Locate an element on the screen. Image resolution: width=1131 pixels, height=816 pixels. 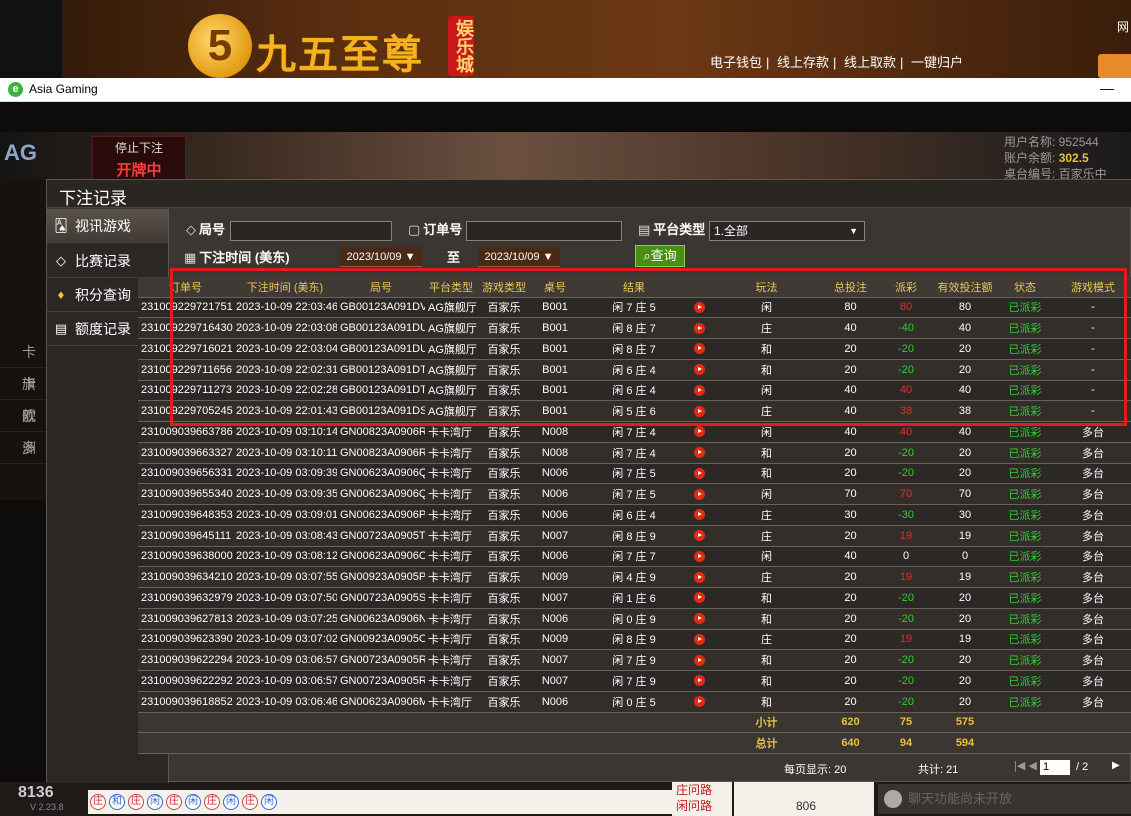
version-label: V 2.23.8 is located at coordinates (47, 807).